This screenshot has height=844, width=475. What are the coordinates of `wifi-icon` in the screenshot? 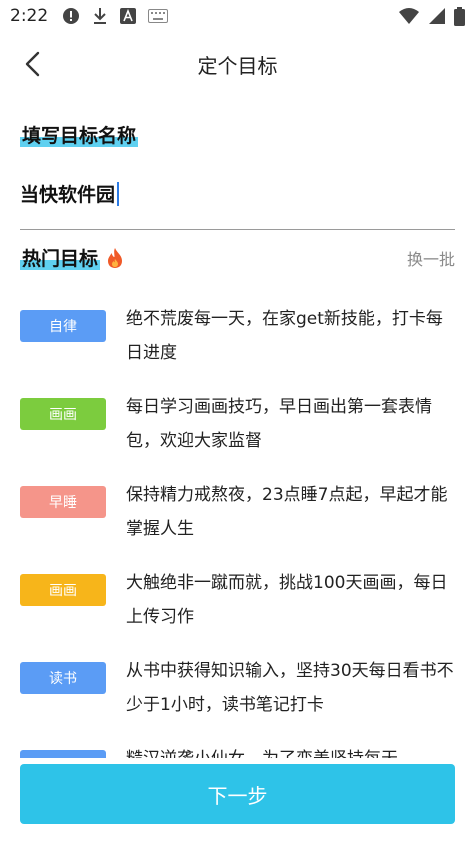 It's located at (409, 16).